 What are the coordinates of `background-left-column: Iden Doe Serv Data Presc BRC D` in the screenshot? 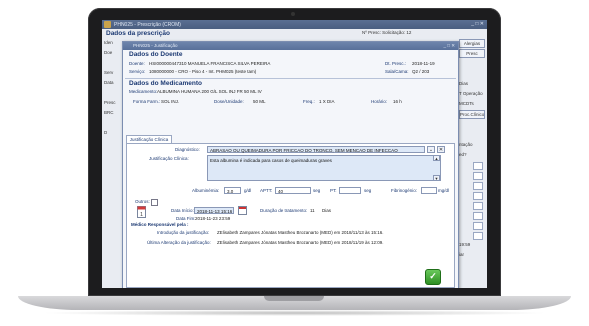 It's located at (113, 163).